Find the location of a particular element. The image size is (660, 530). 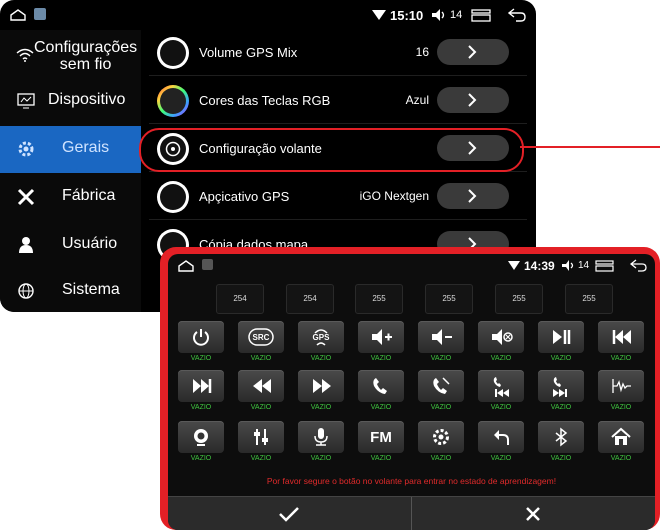

fast-forward-icon is located at coordinates (322, 386).